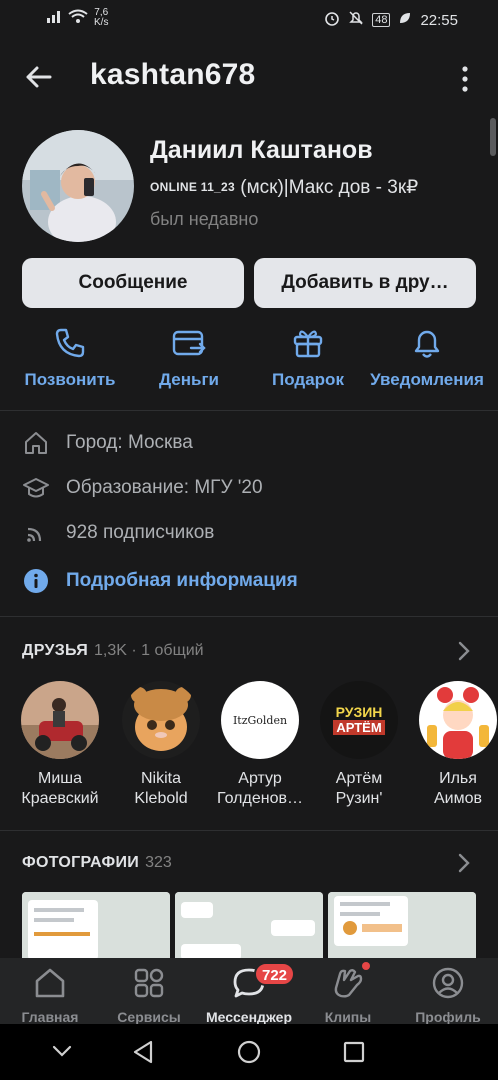 This screenshot has height=1080, width=498. What do you see at coordinates (308, 344) in the screenshot?
I see `gift-icon` at bounding box center [308, 344].